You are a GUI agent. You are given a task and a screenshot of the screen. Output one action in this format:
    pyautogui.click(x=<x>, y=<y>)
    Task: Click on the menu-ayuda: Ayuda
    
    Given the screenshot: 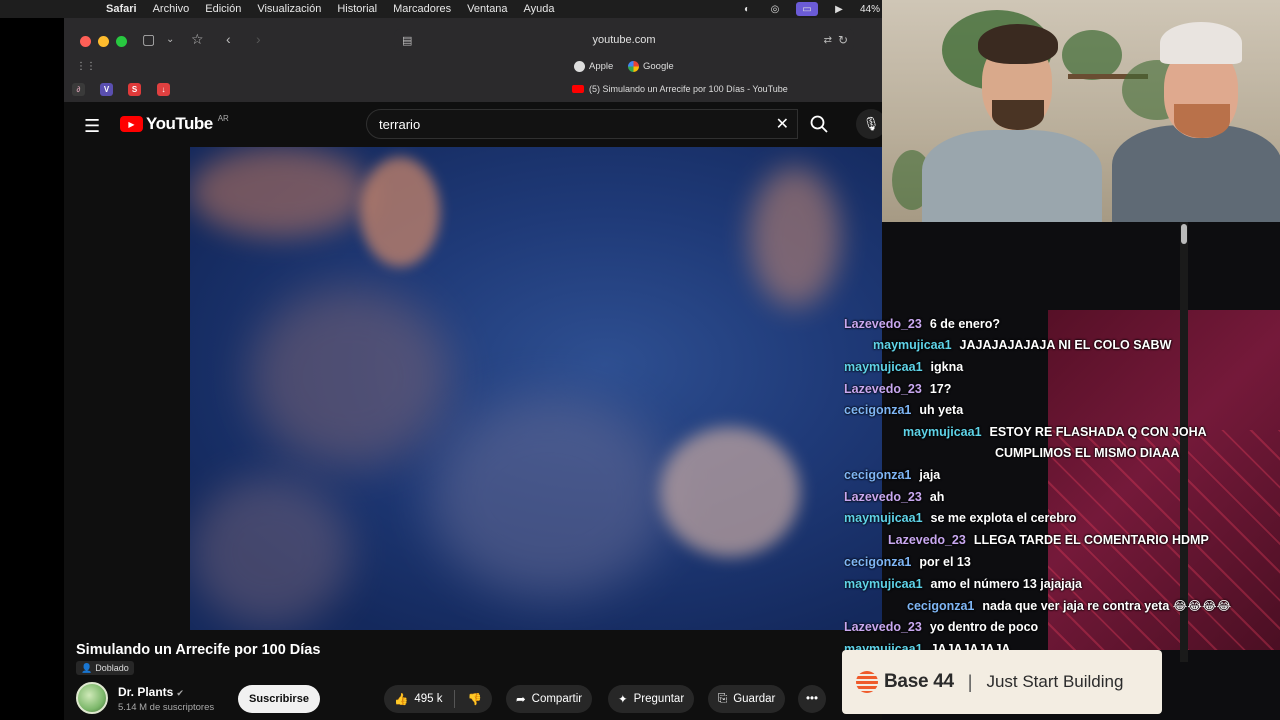 What is the action you would take?
    pyautogui.click(x=539, y=9)
    